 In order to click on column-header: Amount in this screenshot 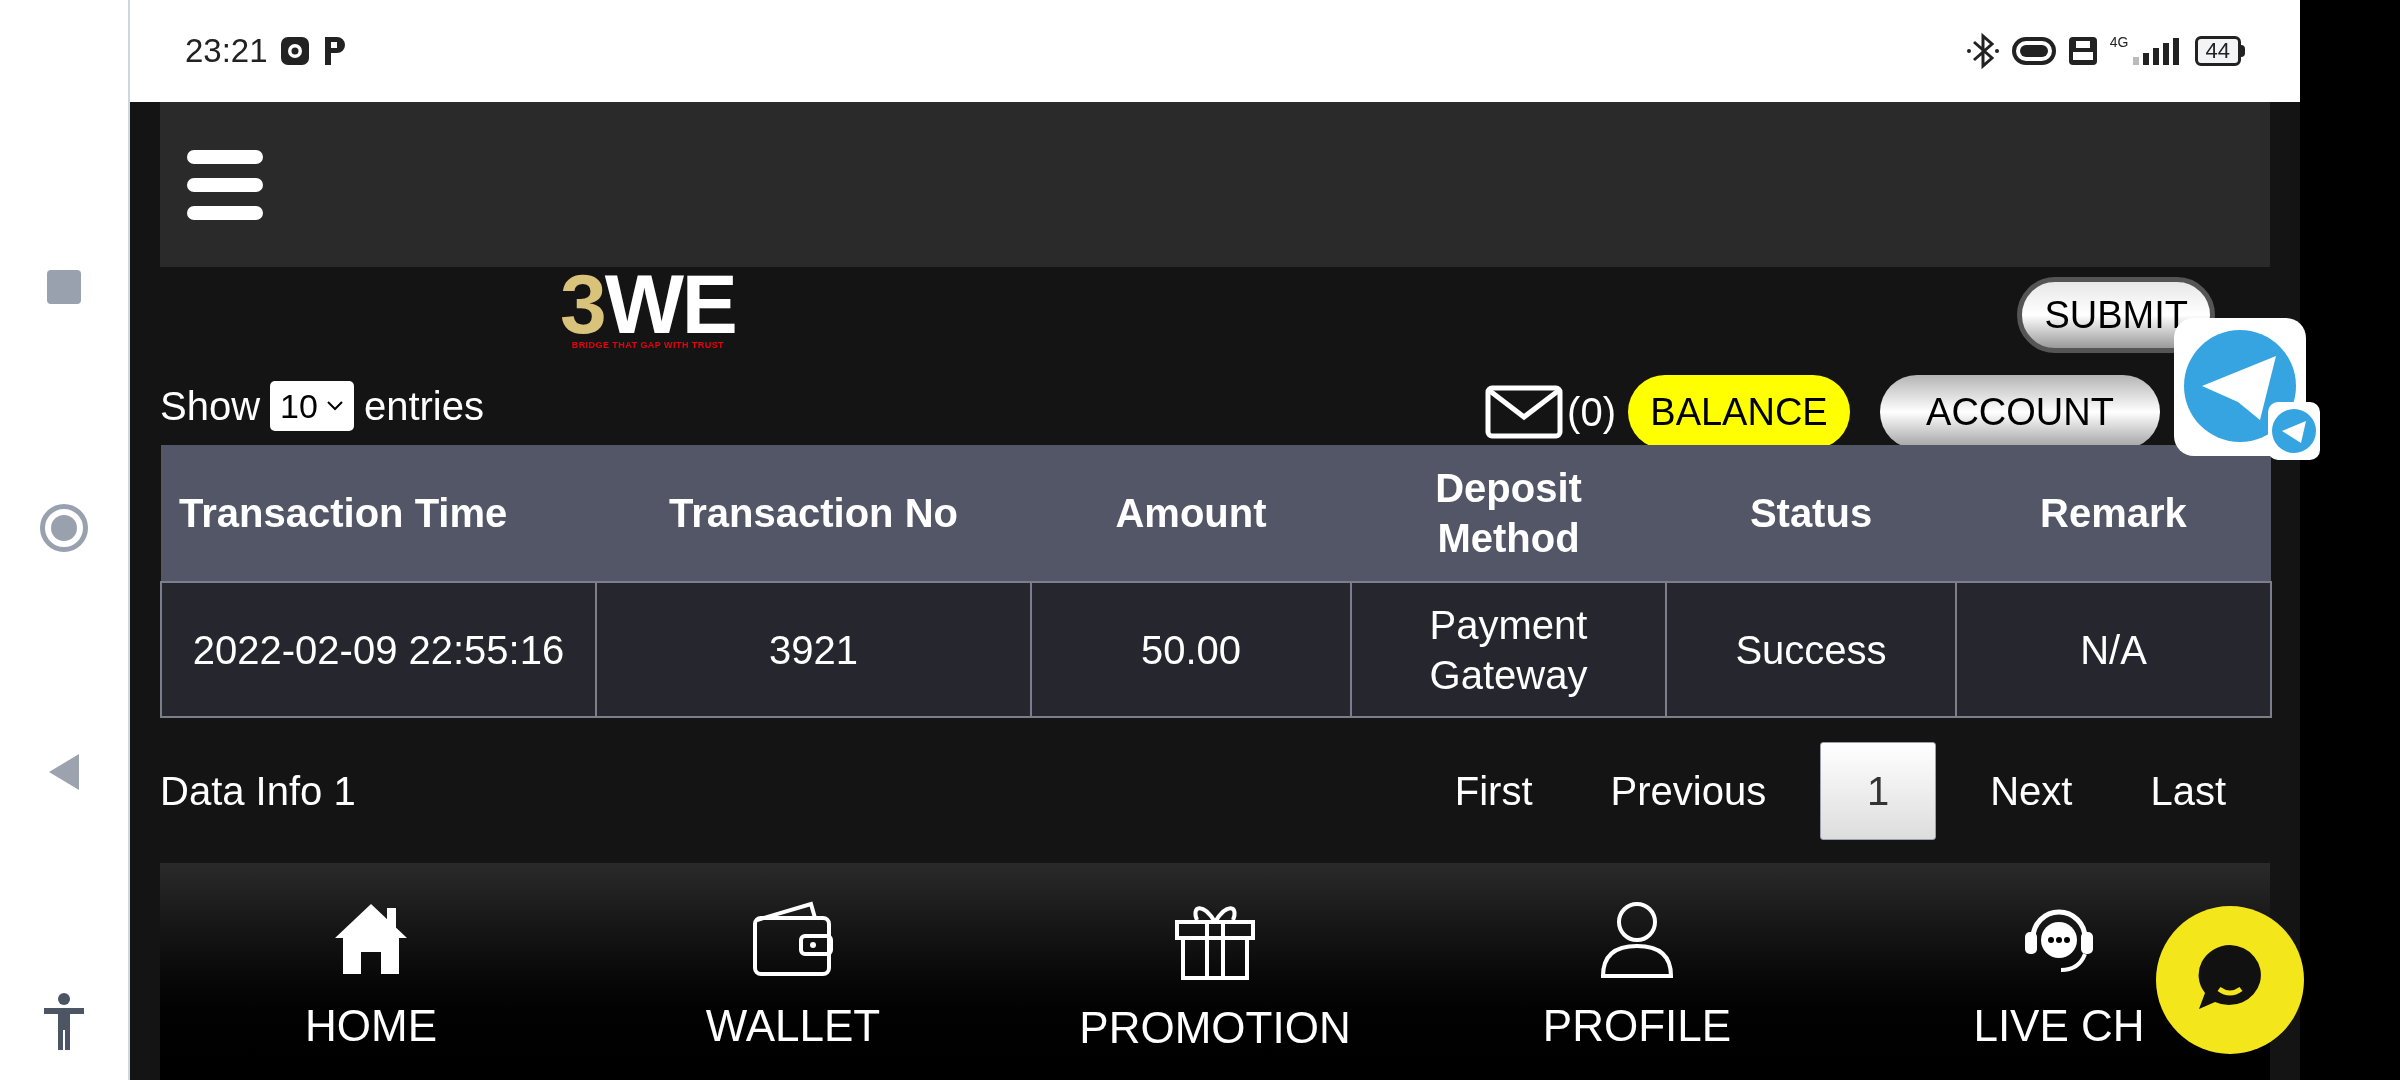, I will do `click(1191, 513)`.